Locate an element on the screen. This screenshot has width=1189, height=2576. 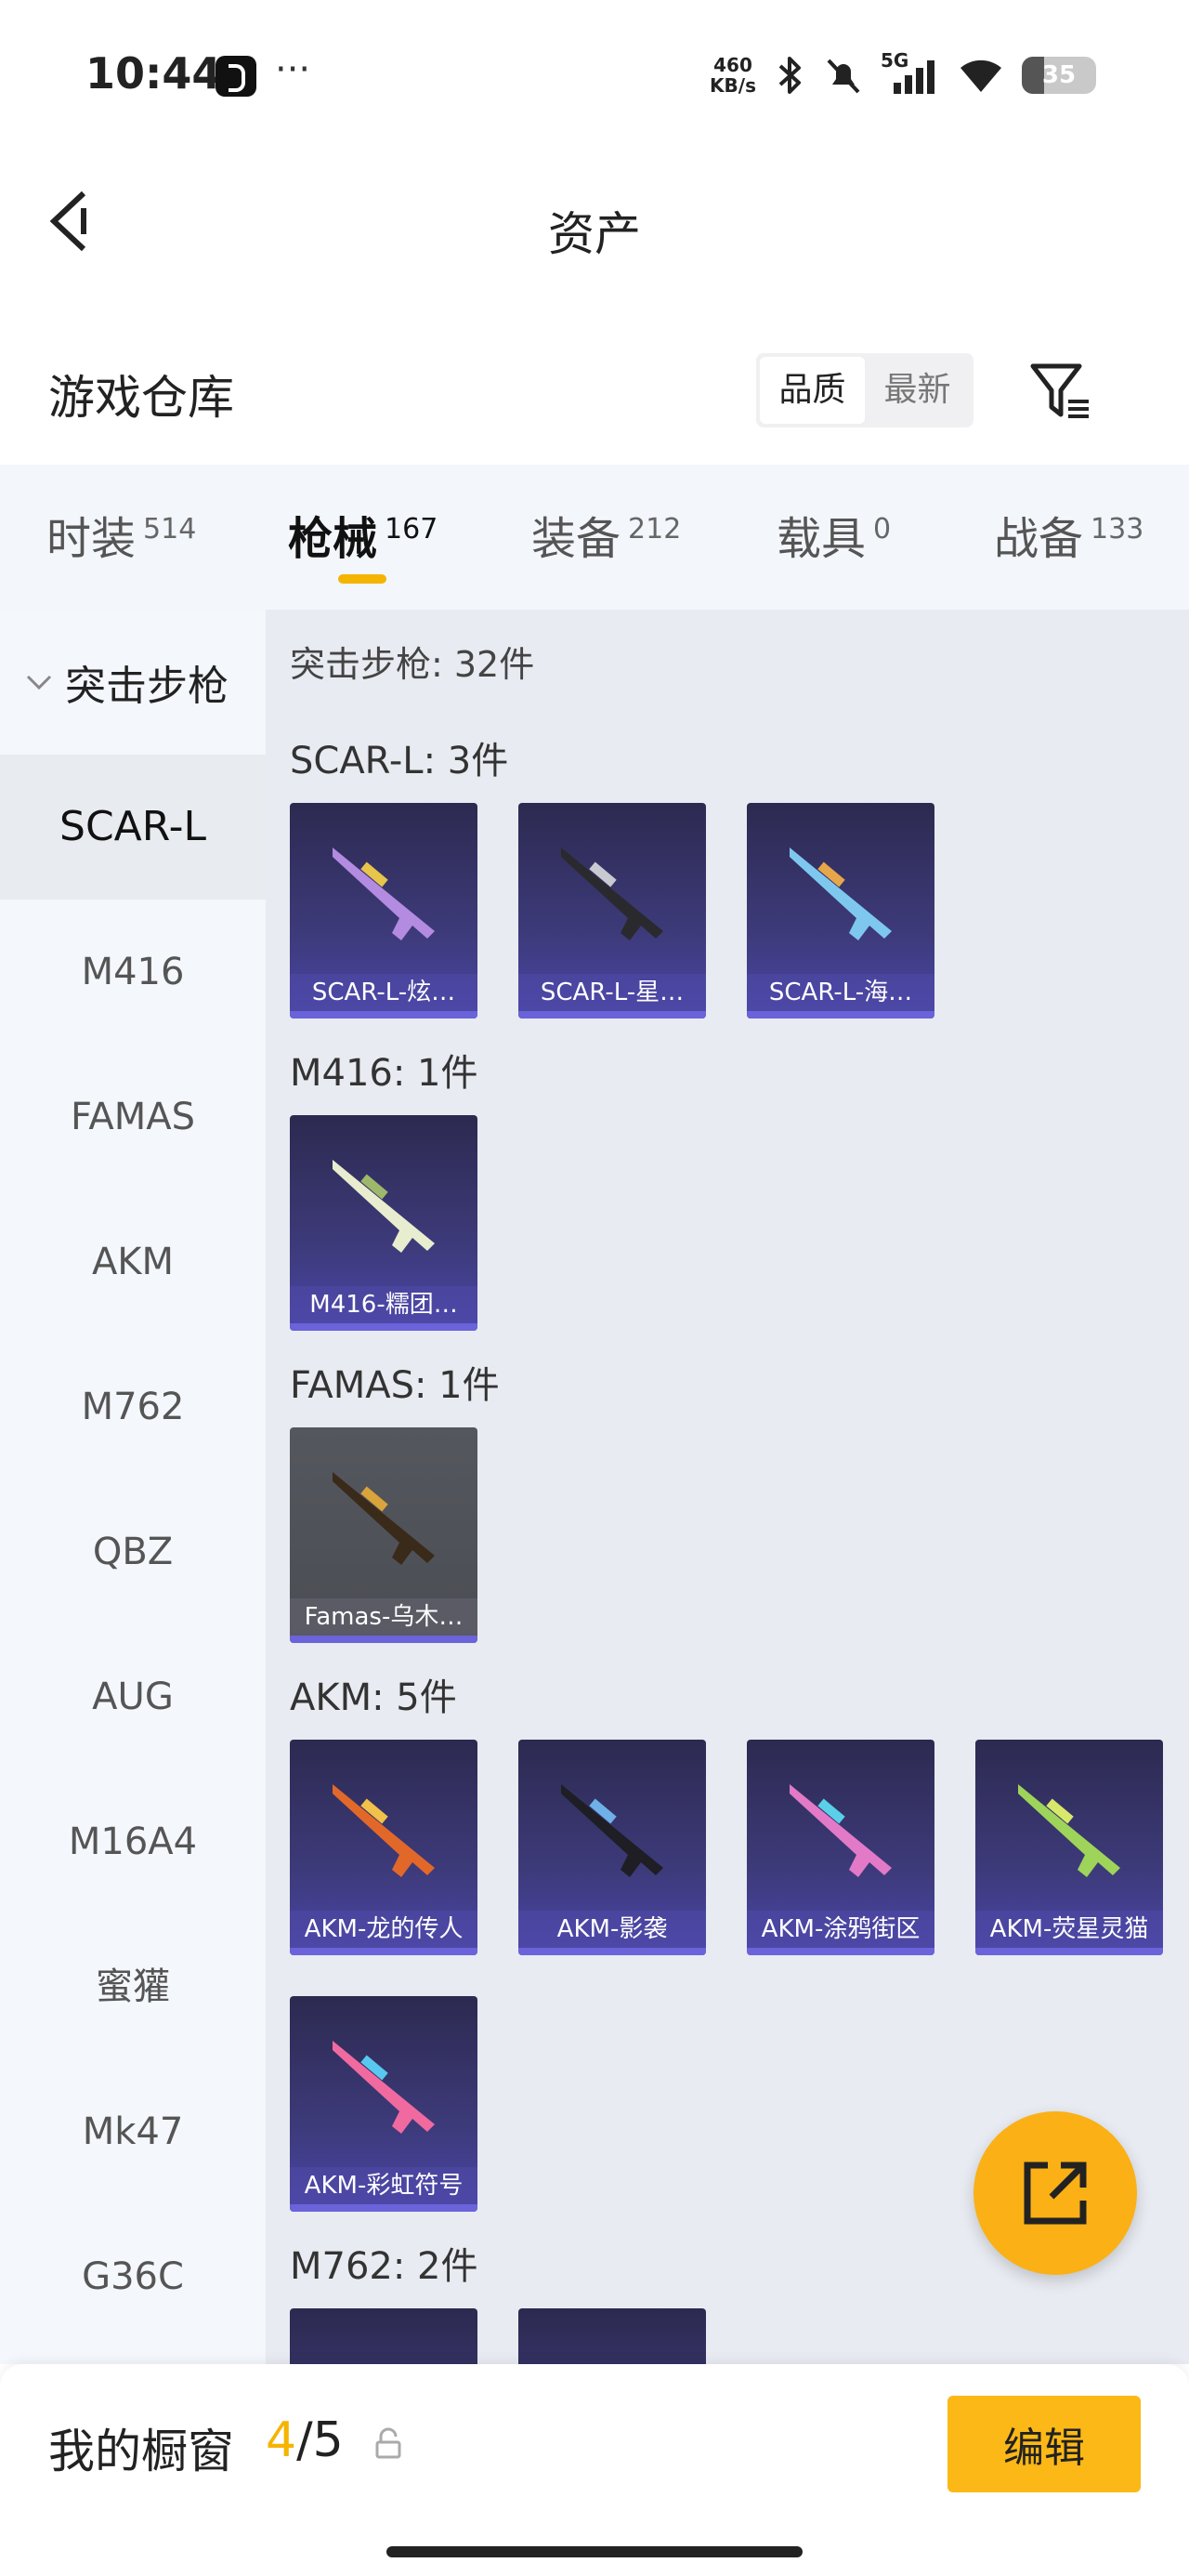
item-tile: AKM-彩虹符号 is located at coordinates (384, 2104).